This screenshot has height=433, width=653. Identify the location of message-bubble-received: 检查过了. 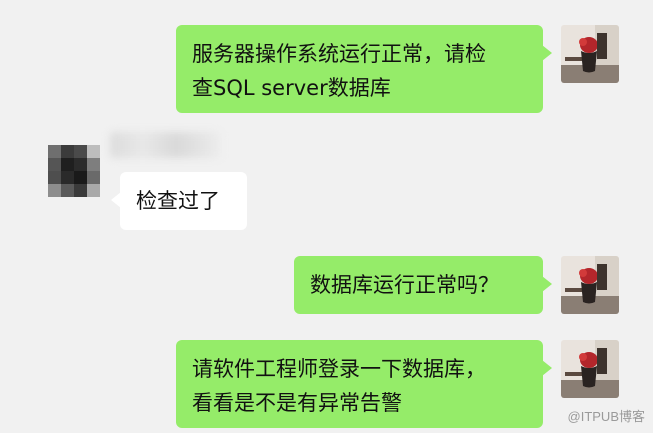
(179, 201).